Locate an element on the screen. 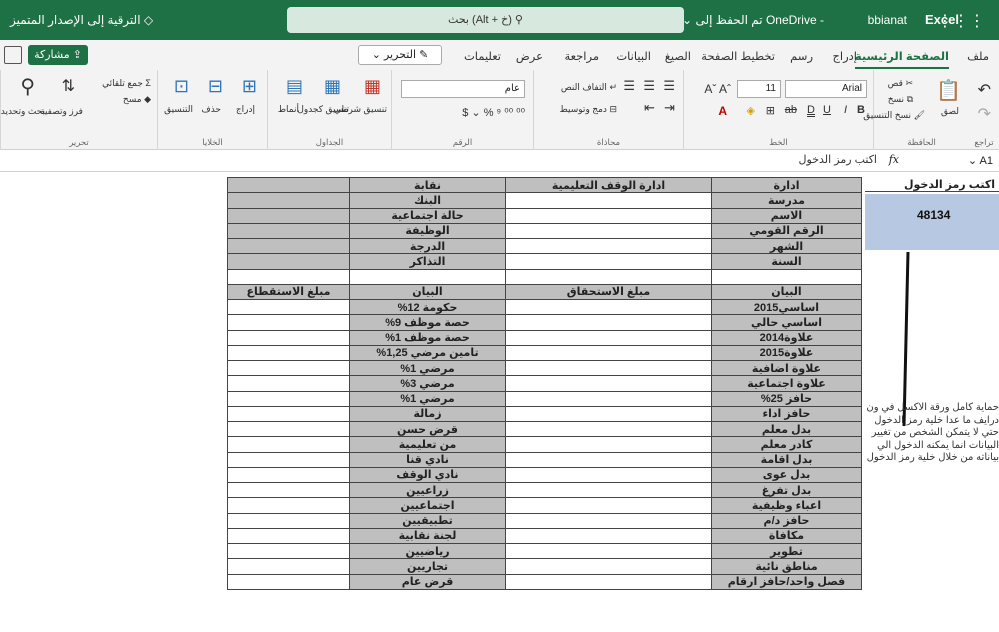 The width and height of the screenshot is (999, 632). table-cell: بدل معلم is located at coordinates (786, 429).